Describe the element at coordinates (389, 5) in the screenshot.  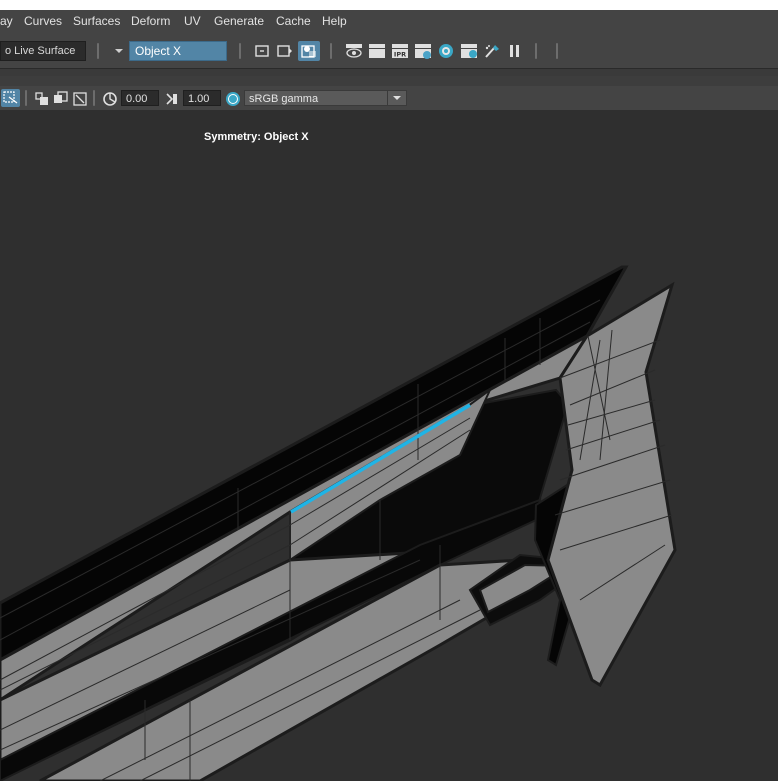
I see `window-top-strip` at that location.